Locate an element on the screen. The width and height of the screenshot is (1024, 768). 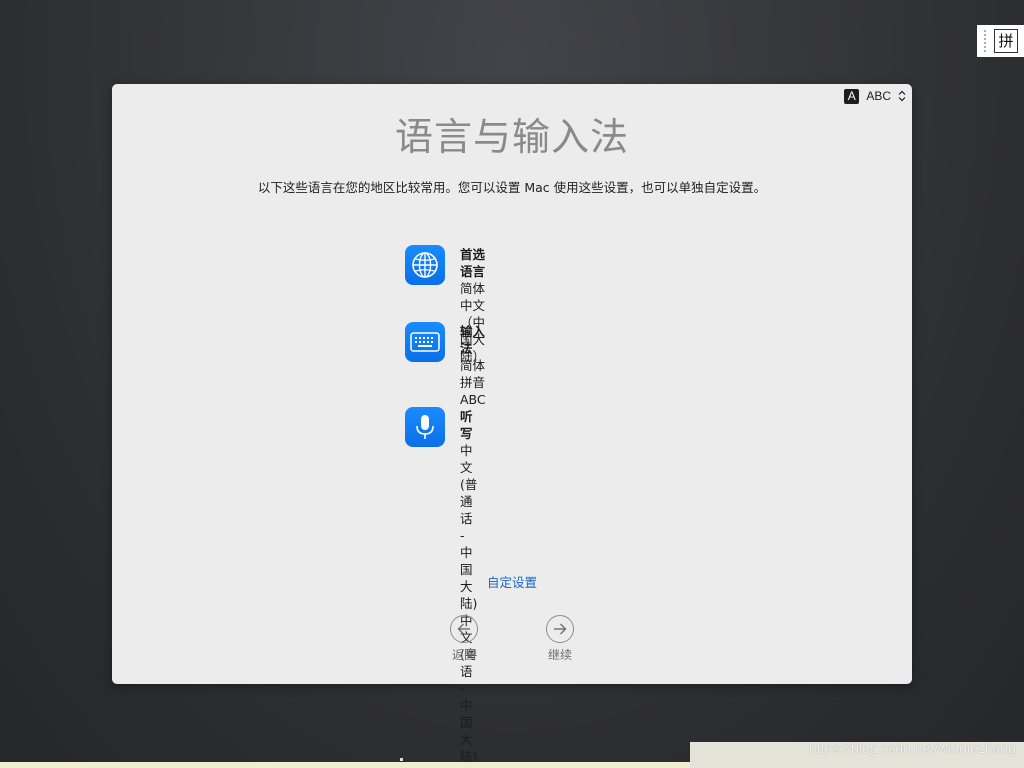
watermark-text: https://blog.csdn.net/winniezhang is located at coordinates (912, 748).